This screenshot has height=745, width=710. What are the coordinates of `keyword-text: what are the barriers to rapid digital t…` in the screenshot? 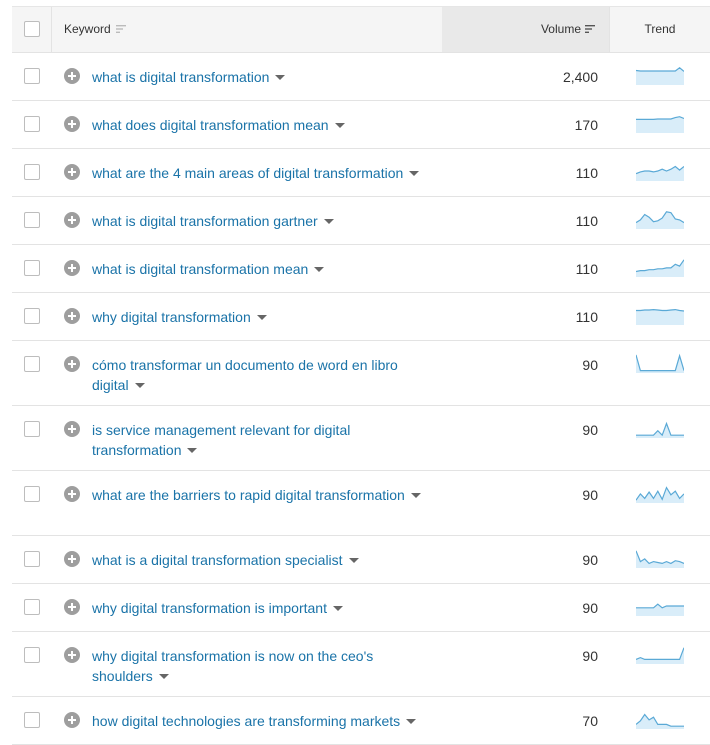 It's located at (248, 495).